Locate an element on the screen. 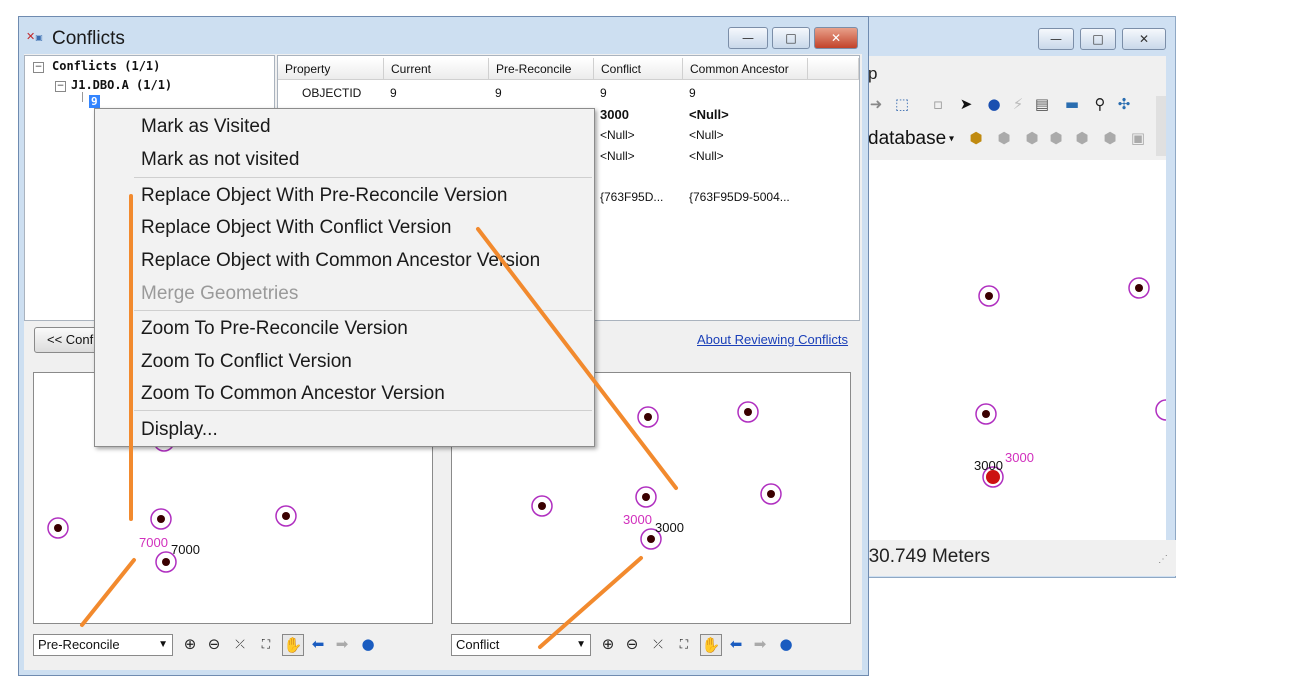 This screenshot has height=684, width=1306. menu-item-zoom-pre-reconcile: Zoom To Pre-Reconcile Version is located at coordinates (274, 329).